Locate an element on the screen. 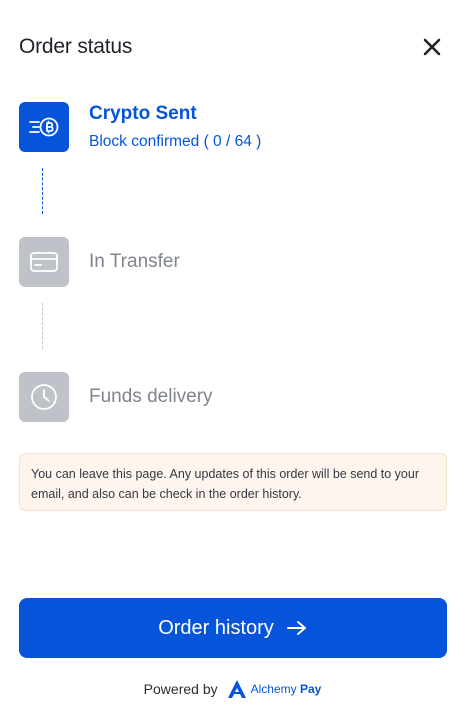  brand-name-main: Alchemy is located at coordinates (273, 689).